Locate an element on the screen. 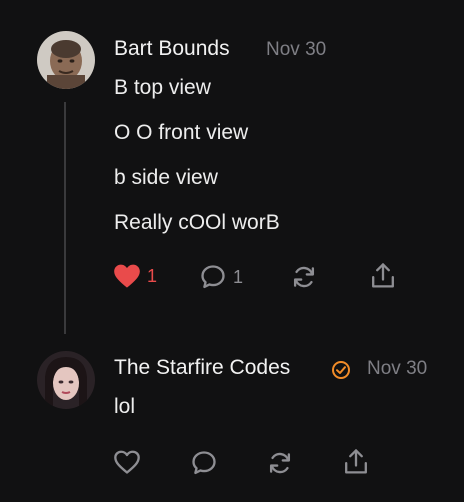 The image size is (464, 502). comment-text-line: b side view is located at coordinates (166, 177).